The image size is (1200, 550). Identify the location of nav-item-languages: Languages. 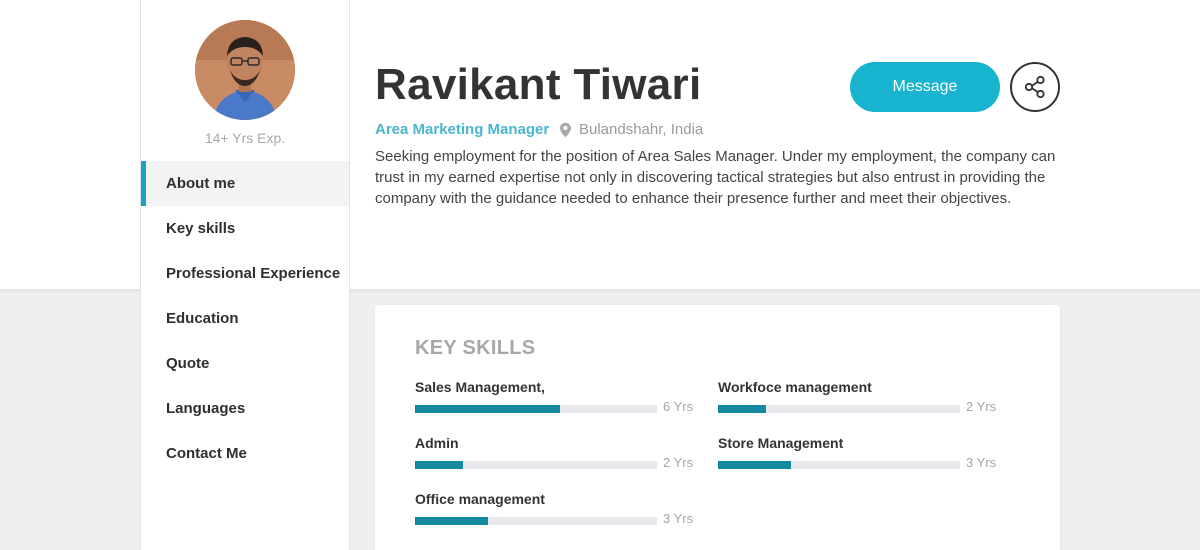
(245, 408).